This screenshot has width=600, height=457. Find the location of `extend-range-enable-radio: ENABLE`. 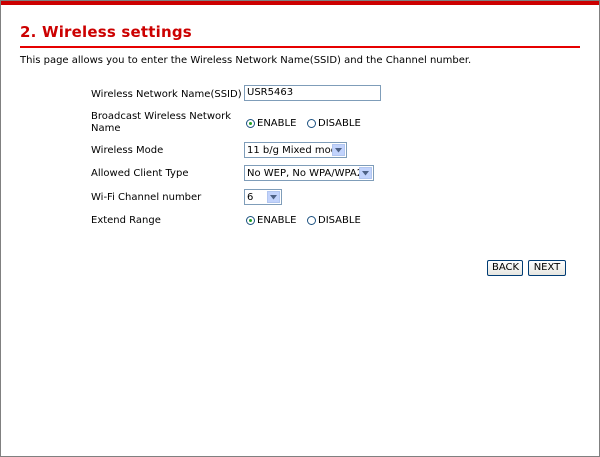

extend-range-enable-radio: ENABLE is located at coordinates (271, 220).